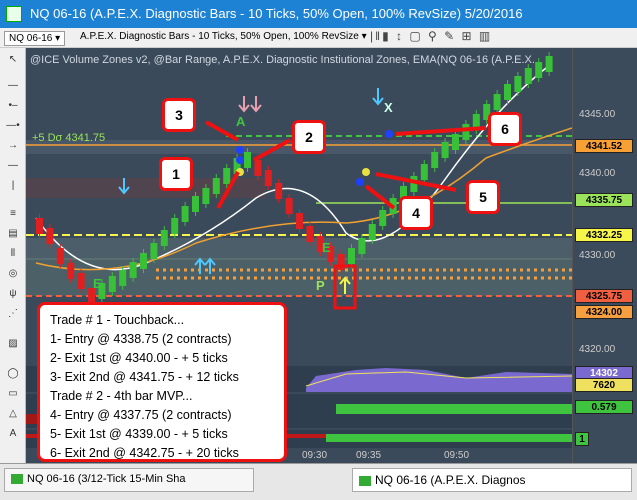  I want to click on trade-line: 1- Entry @ 4338.75 (2 contracts), so click(141, 339).